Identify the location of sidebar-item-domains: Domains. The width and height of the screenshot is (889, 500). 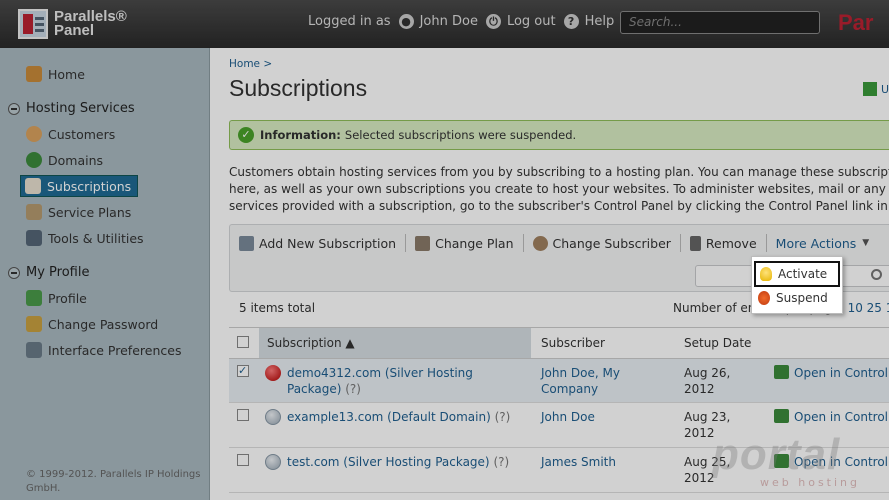
(64, 160).